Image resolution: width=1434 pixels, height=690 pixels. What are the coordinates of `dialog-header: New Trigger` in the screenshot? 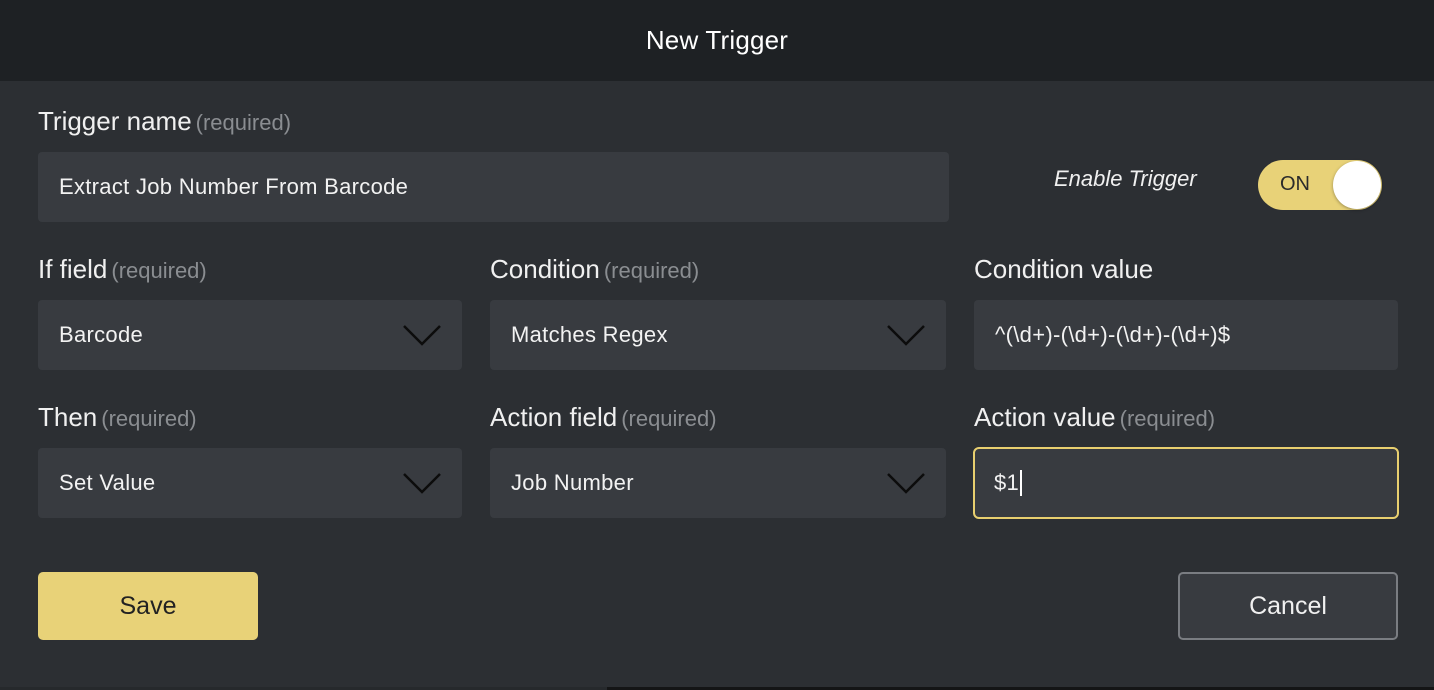 It's located at (717, 40).